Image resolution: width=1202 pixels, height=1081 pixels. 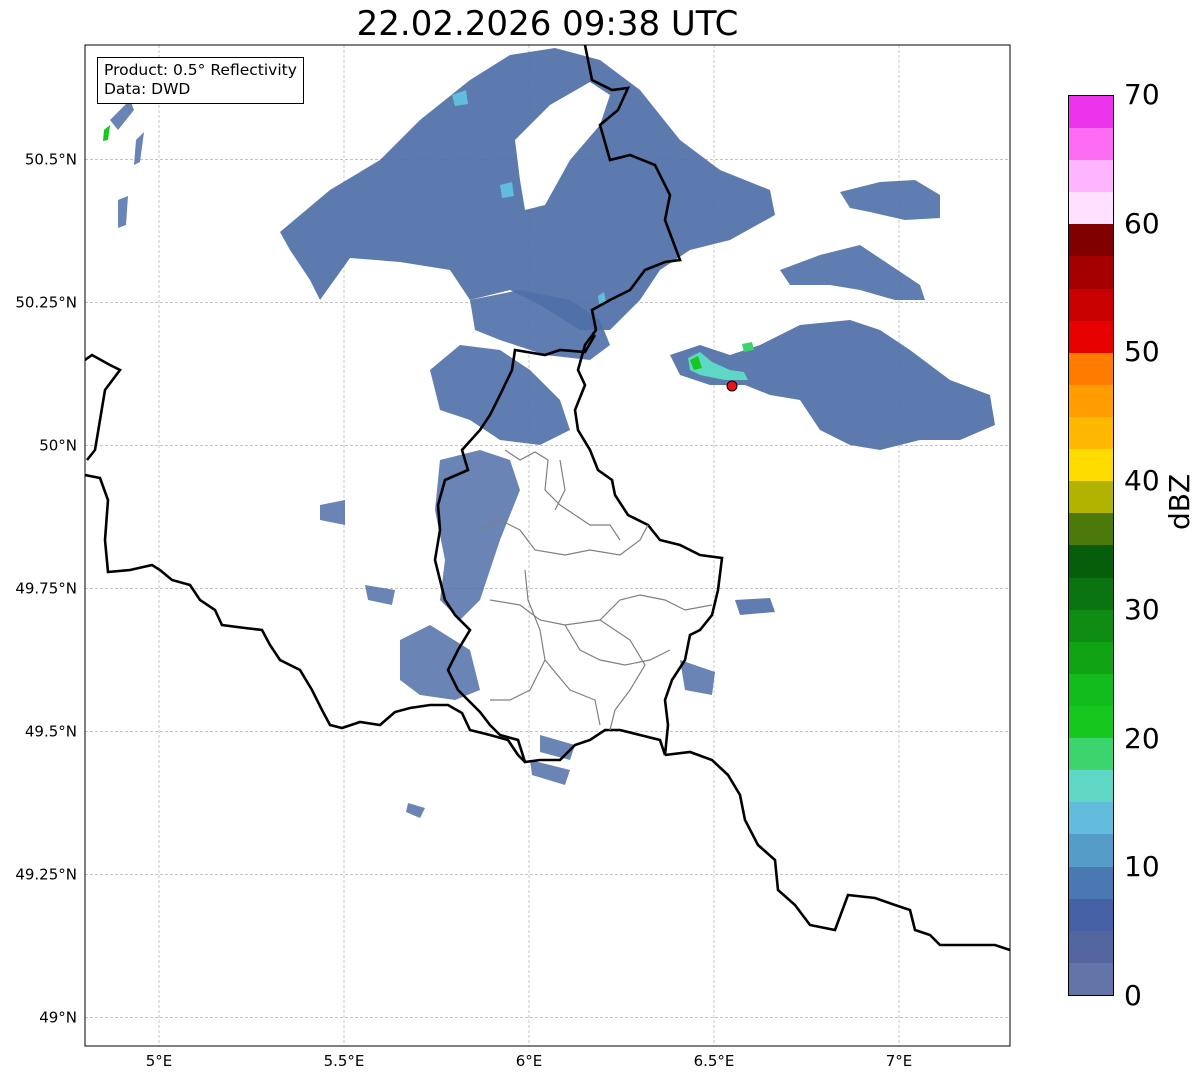 What do you see at coordinates (732, 386) in the screenshot?
I see `radar-site-marker` at bounding box center [732, 386].